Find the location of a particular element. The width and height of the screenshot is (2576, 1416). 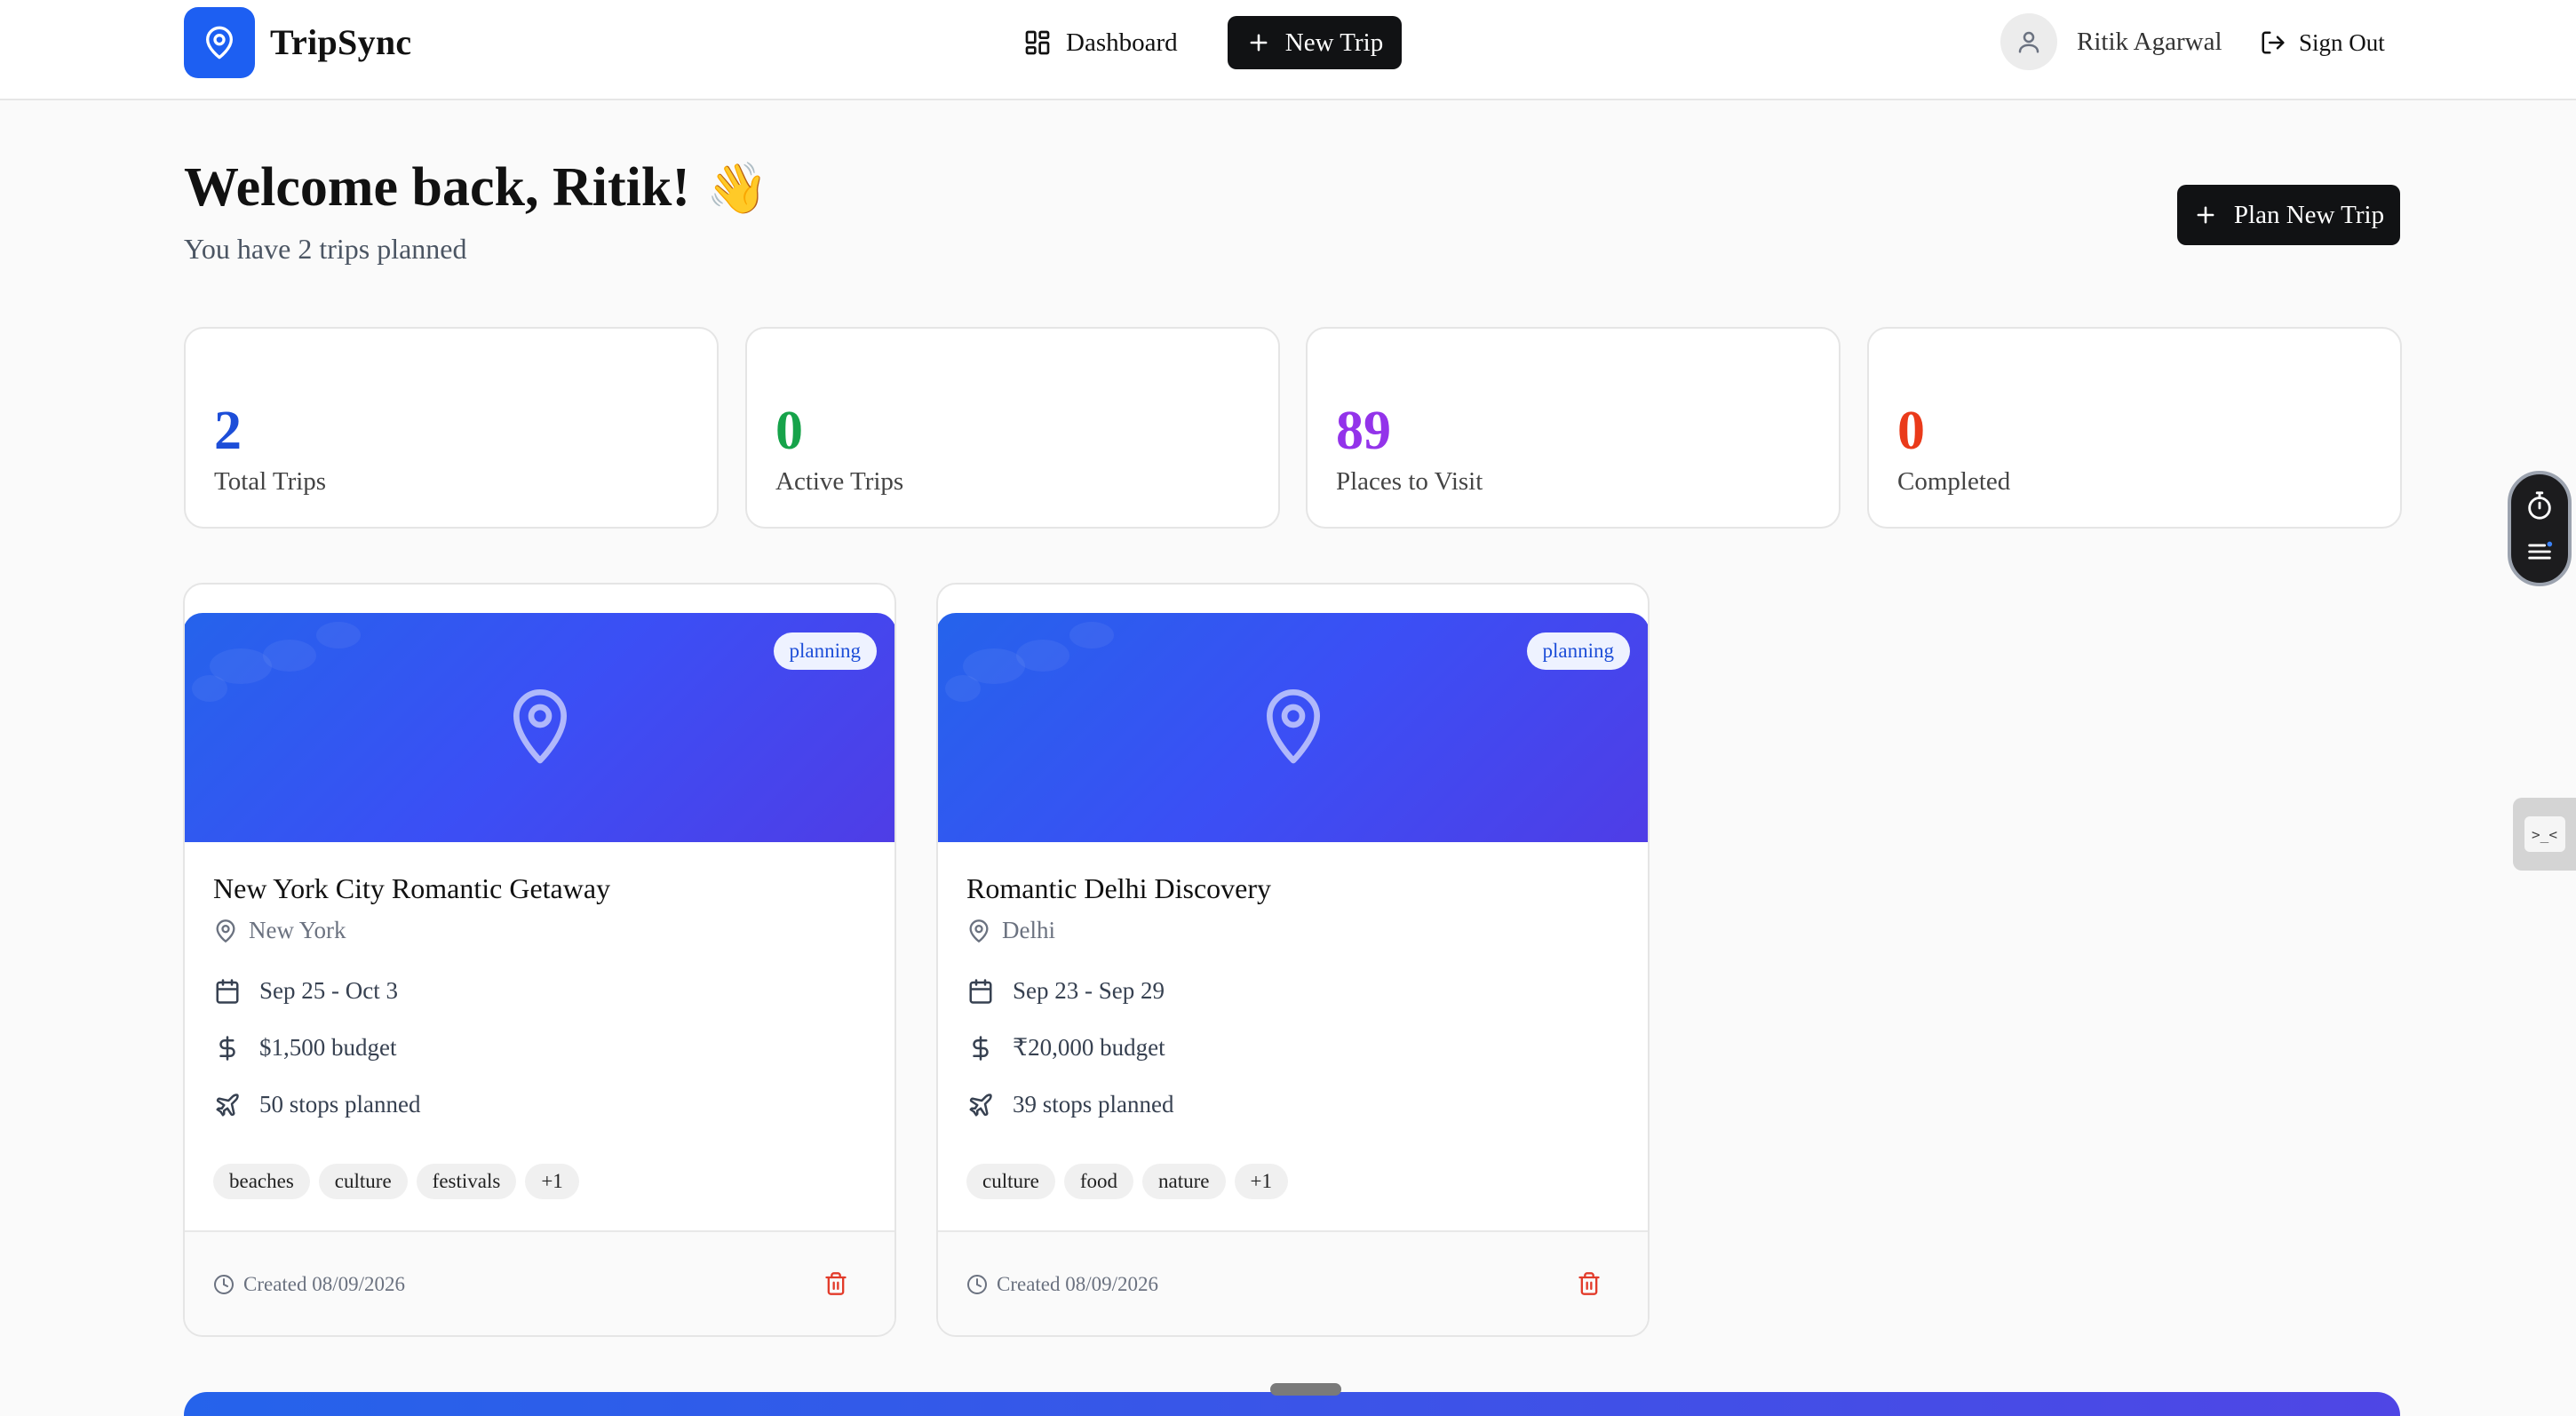

tag: food is located at coordinates (1098, 1182).